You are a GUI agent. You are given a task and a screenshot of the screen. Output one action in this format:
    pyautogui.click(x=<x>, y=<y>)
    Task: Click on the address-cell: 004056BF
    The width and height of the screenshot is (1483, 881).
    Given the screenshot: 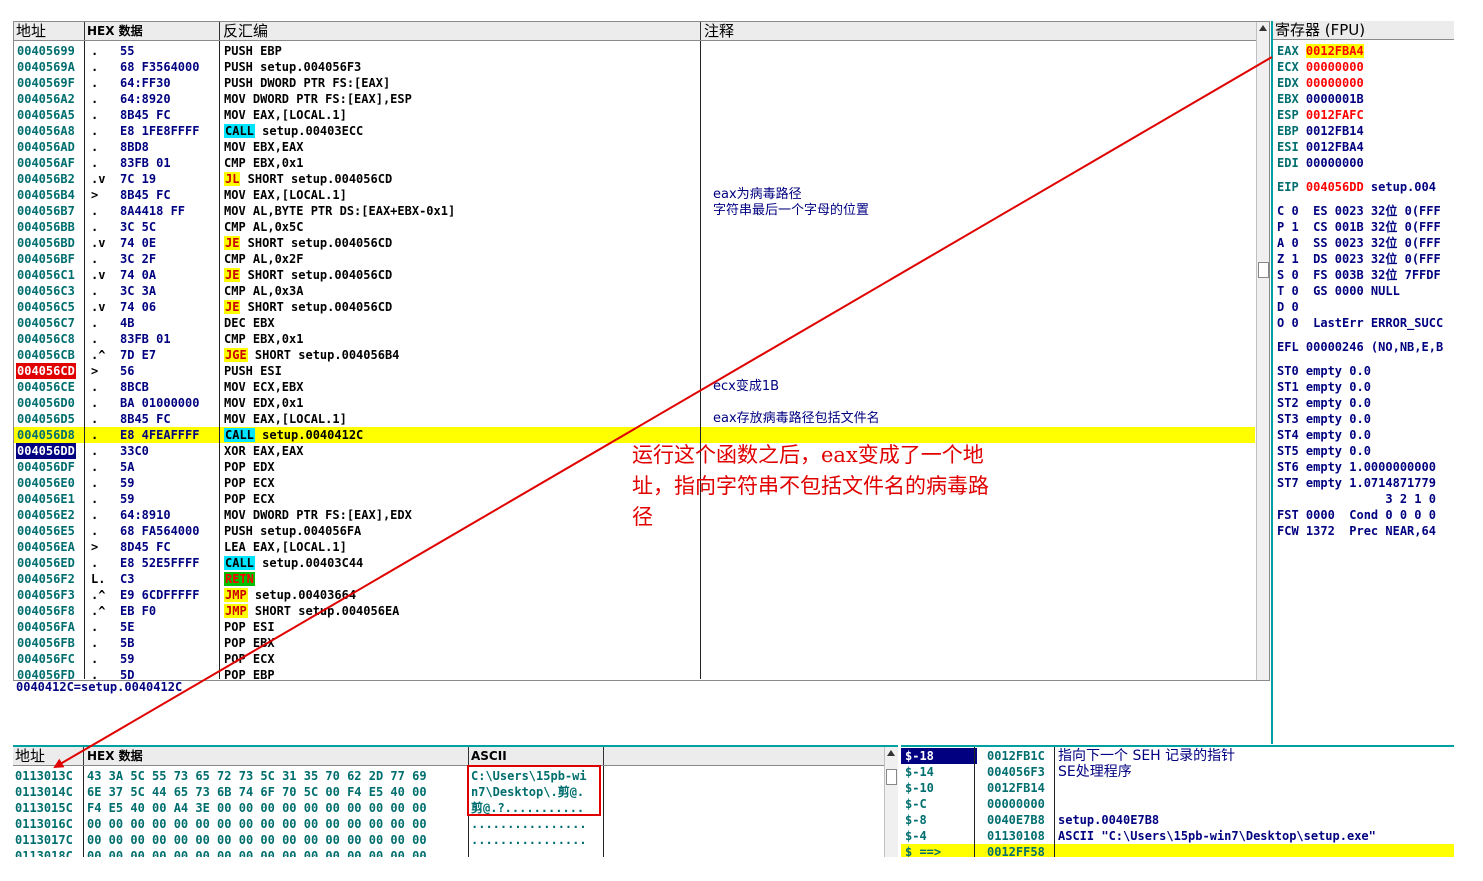 What is the action you would take?
    pyautogui.click(x=46, y=259)
    